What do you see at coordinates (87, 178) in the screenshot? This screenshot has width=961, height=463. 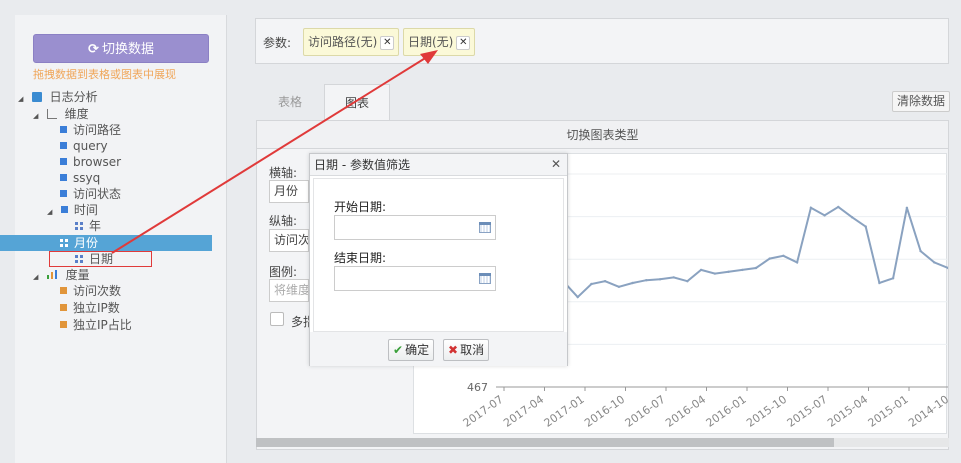 I see `tree-item-label: ssyq` at bounding box center [87, 178].